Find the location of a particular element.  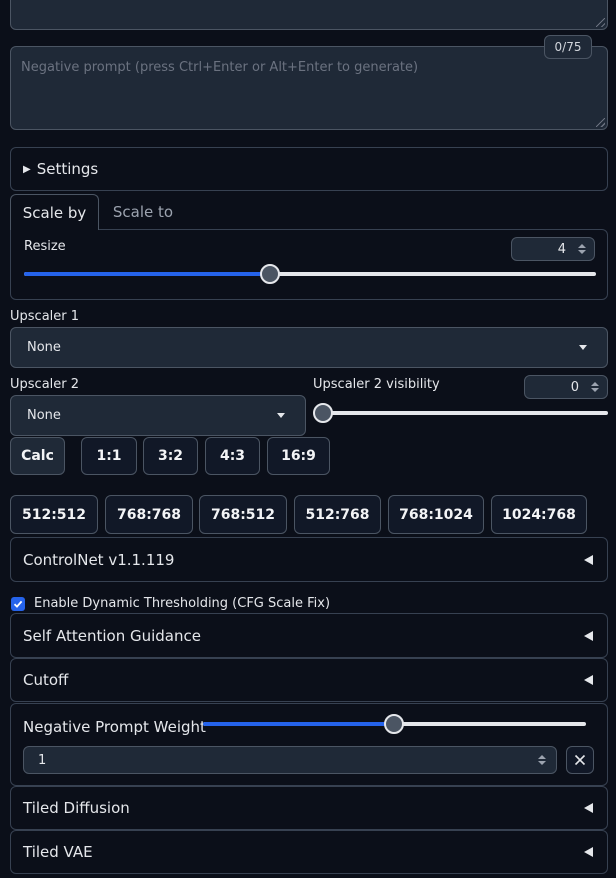

size-label: 768:768 is located at coordinates (149, 514).